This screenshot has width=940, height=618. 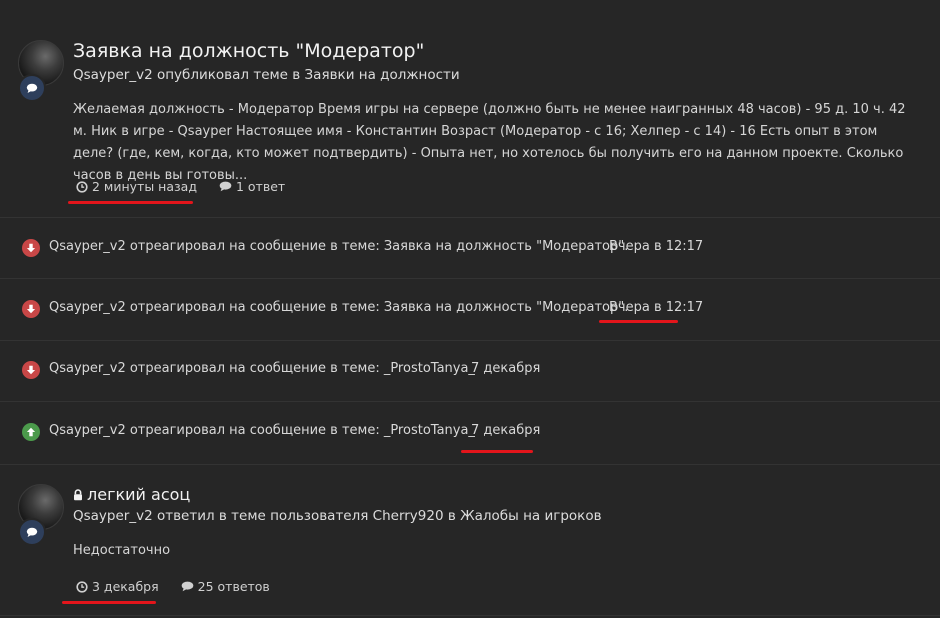 I want to click on post-time: 3 декабря, so click(x=125, y=586).